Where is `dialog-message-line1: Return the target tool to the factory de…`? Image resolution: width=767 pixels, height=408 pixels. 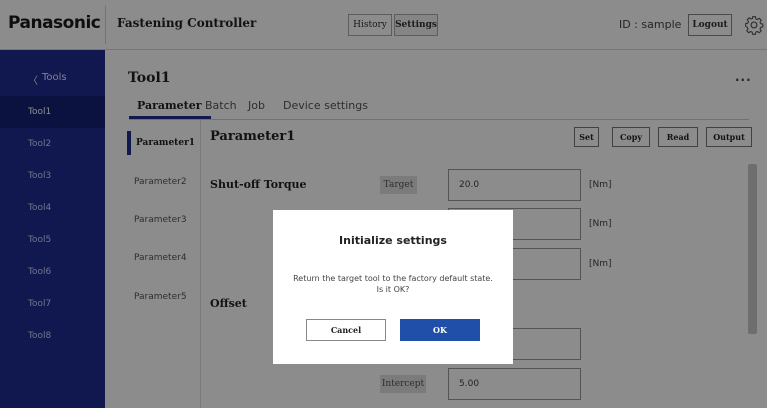 dialog-message-line1: Return the target tool to the factory de… is located at coordinates (393, 278).